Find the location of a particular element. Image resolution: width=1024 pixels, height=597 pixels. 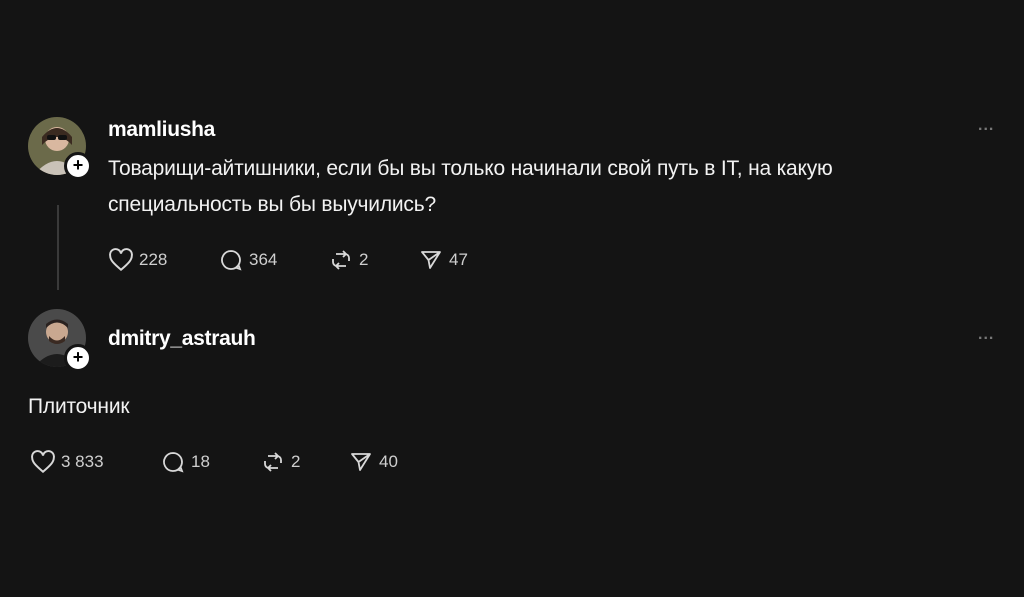

thread-line is located at coordinates (58, 247).